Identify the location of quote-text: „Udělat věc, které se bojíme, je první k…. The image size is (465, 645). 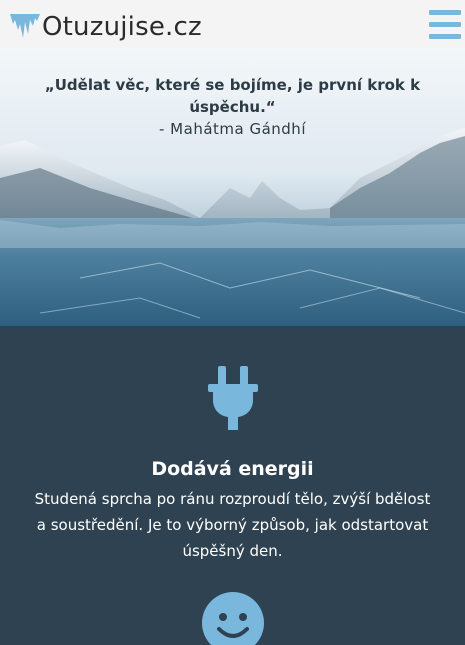
(232, 96).